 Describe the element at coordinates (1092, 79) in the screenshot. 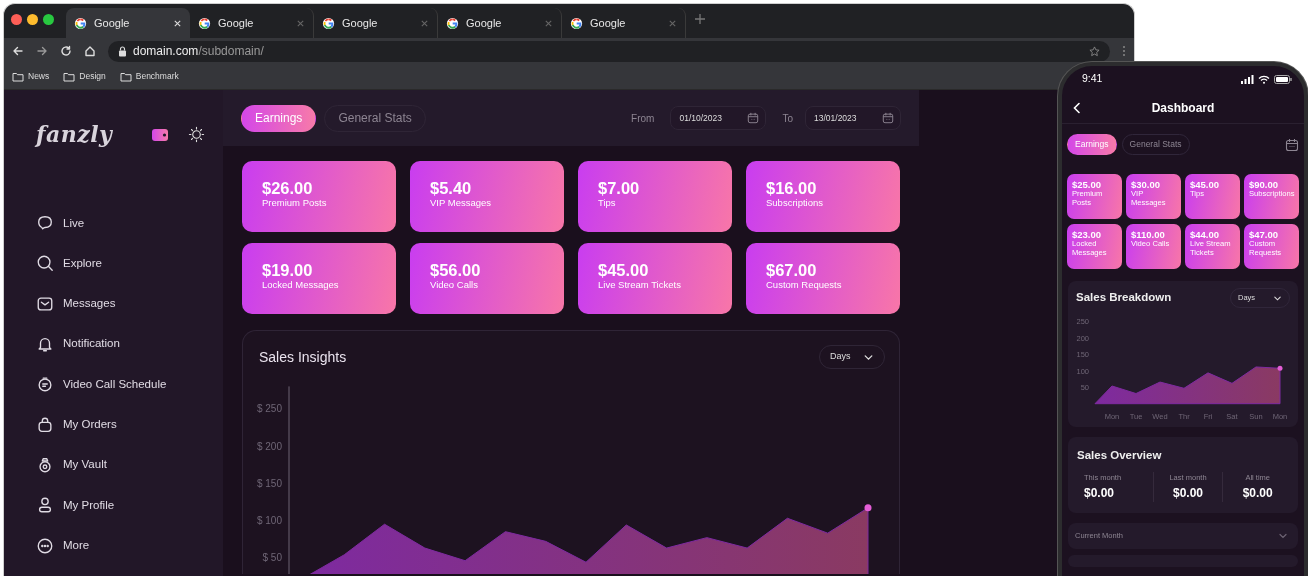

I see `status-time: 9:41` at that location.